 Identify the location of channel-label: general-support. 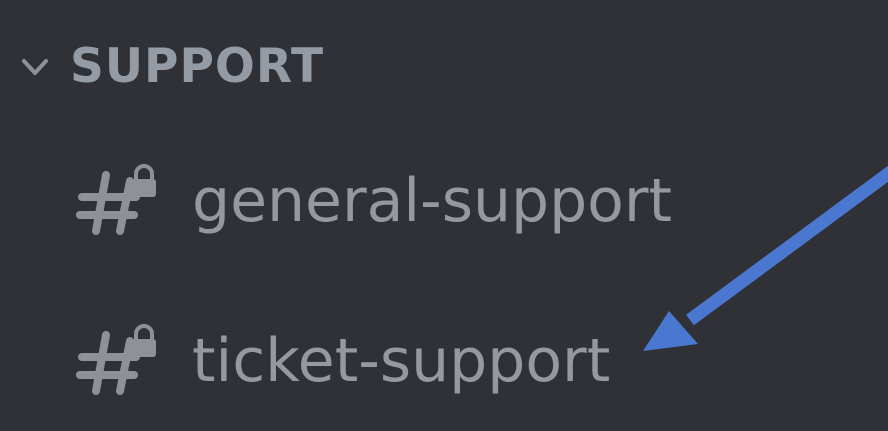
(432, 201).